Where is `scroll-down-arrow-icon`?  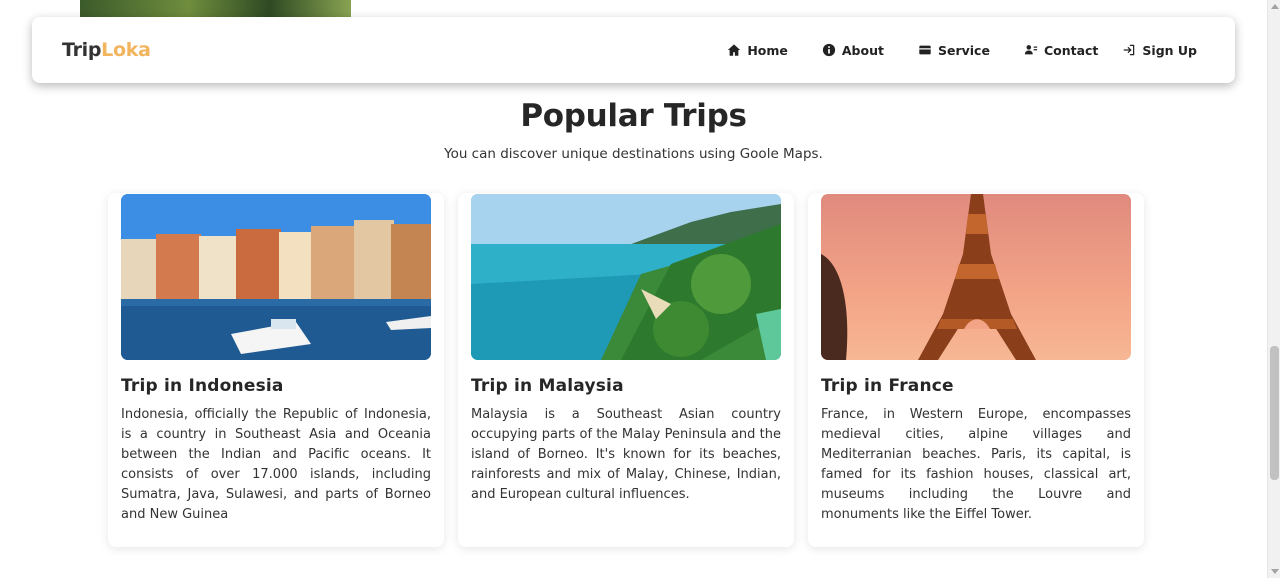 scroll-down-arrow-icon is located at coordinates (1275, 571).